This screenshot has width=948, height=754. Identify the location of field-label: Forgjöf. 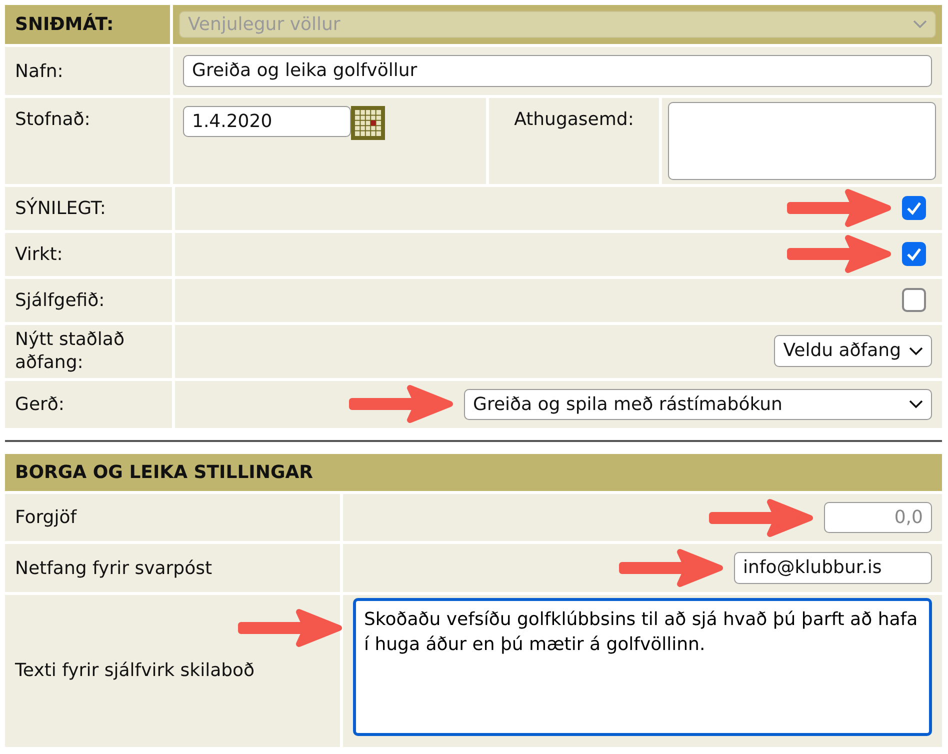
(172, 518).